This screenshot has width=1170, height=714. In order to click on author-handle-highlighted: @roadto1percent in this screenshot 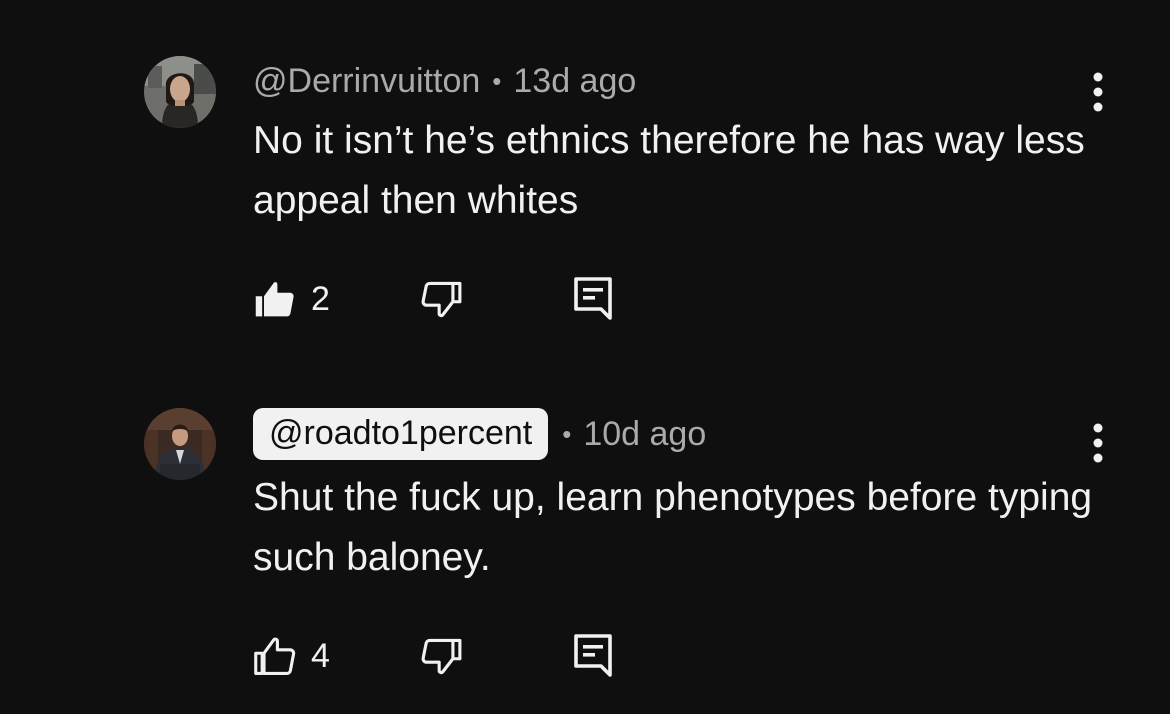, I will do `click(401, 434)`.